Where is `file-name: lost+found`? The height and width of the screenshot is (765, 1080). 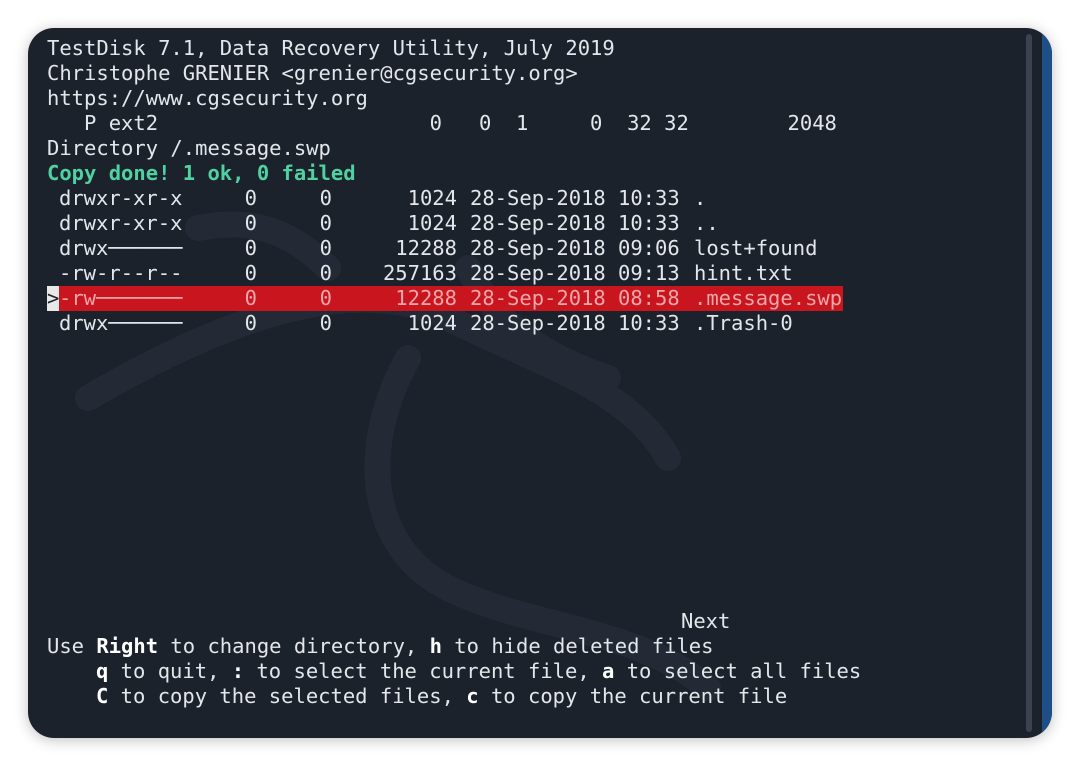 file-name: lost+found is located at coordinates (756, 248).